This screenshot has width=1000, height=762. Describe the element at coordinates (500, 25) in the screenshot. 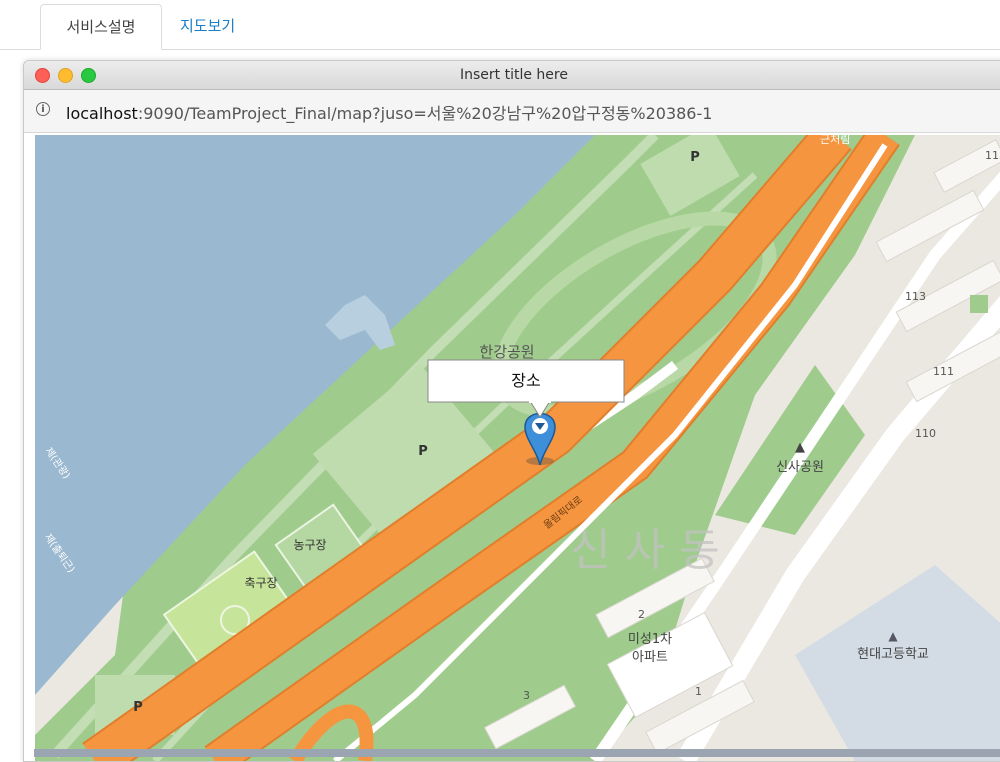

I see `tab-bar: 서비스설명 지도보기` at that location.